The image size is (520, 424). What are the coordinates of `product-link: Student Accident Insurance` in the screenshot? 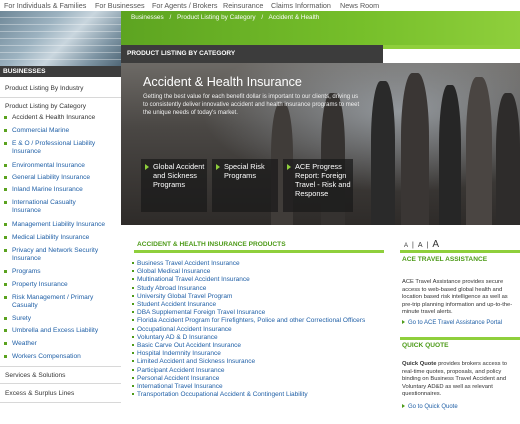 It's located at (174, 304).